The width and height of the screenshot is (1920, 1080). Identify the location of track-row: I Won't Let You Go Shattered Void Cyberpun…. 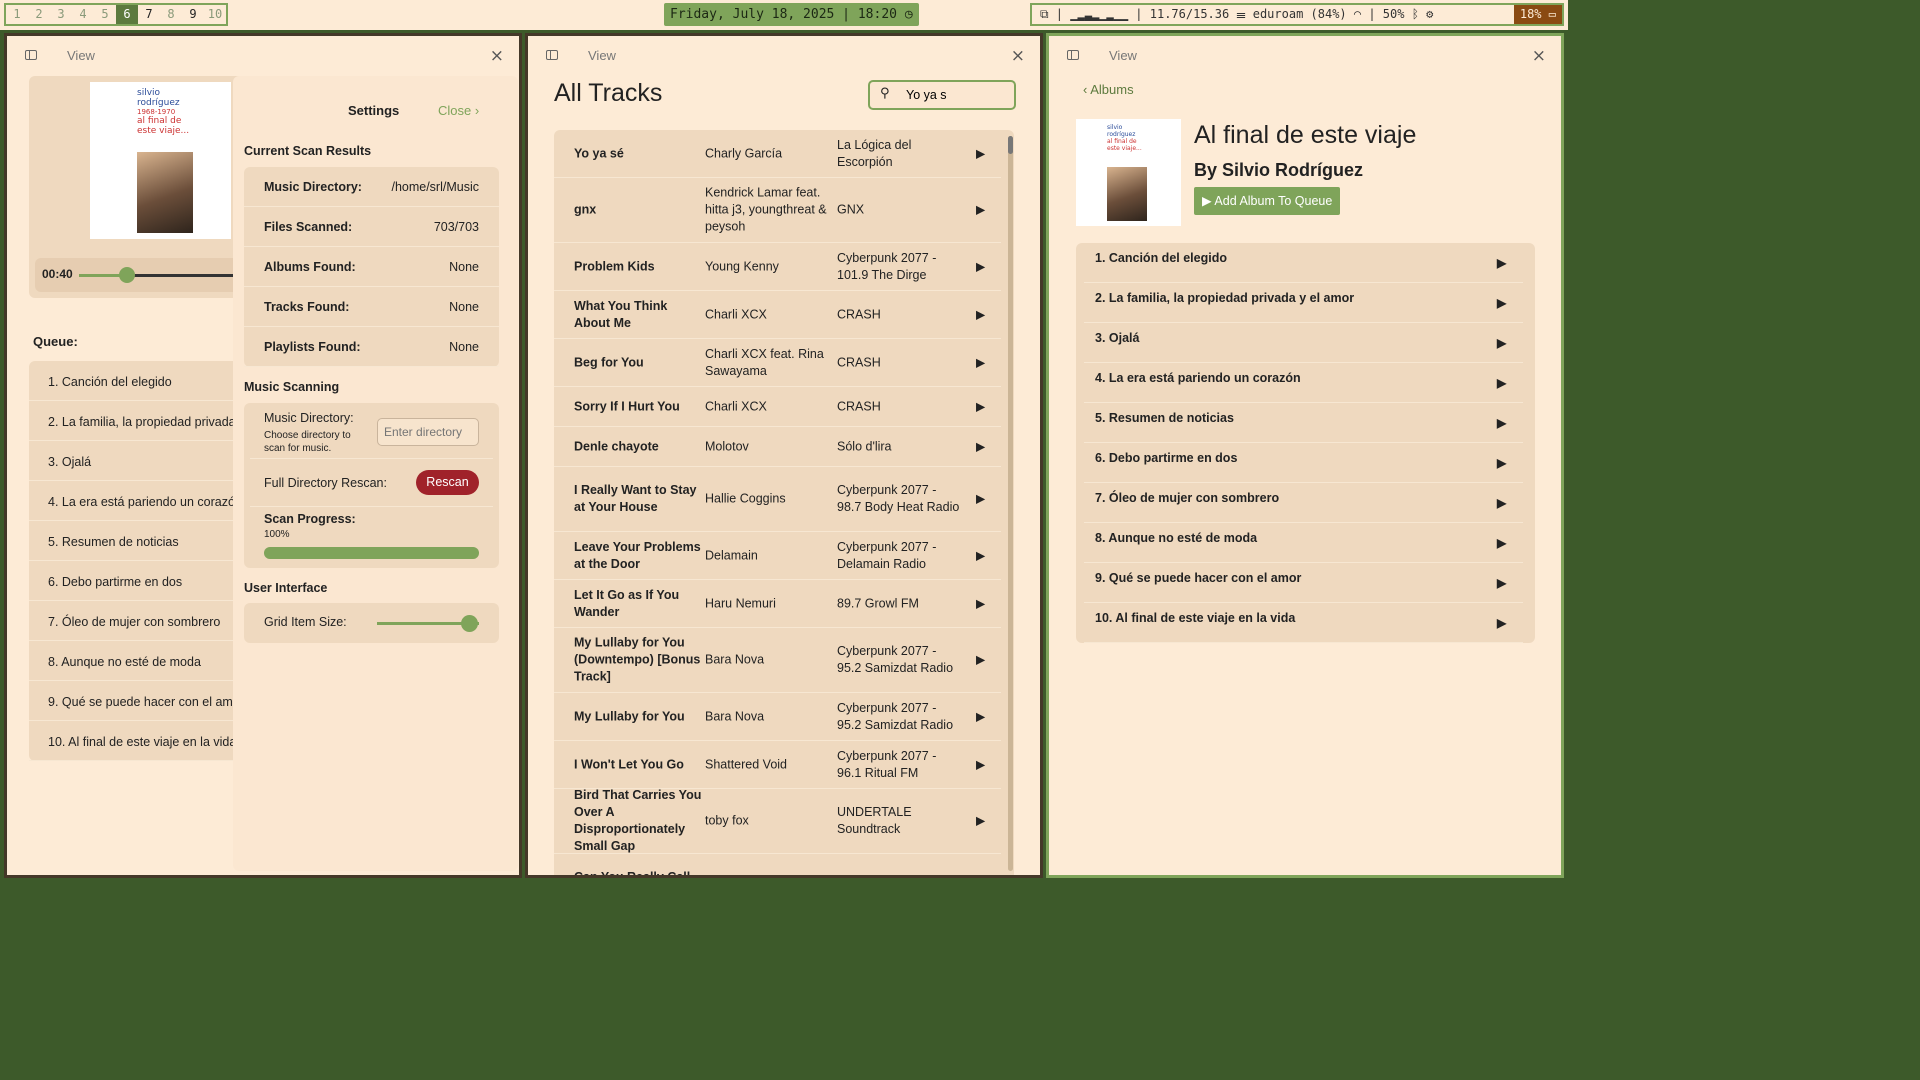
(777, 765).